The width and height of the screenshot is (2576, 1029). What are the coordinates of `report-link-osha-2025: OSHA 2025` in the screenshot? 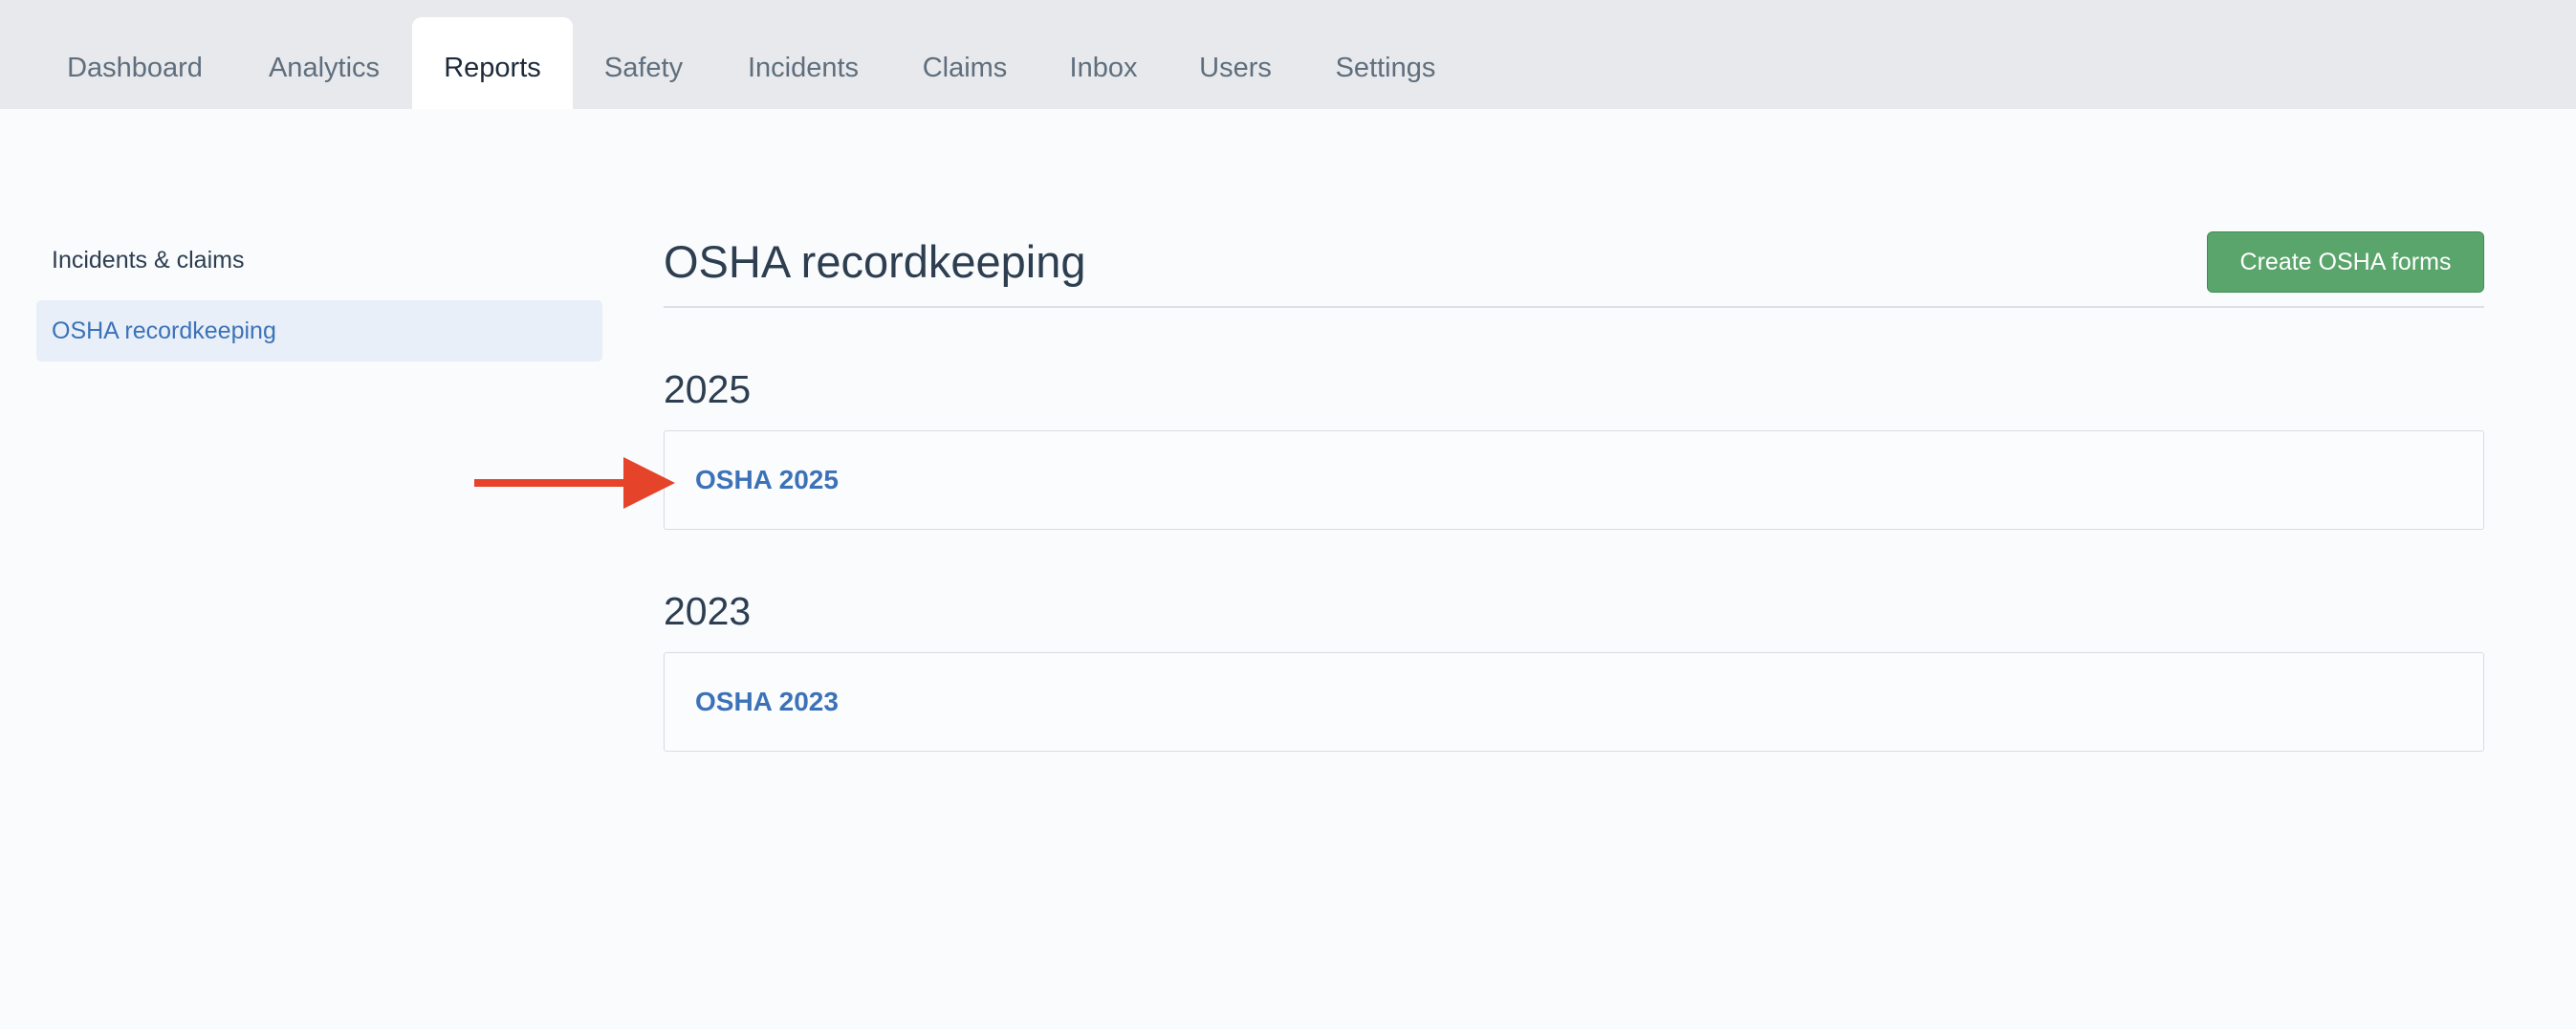 It's located at (767, 480).